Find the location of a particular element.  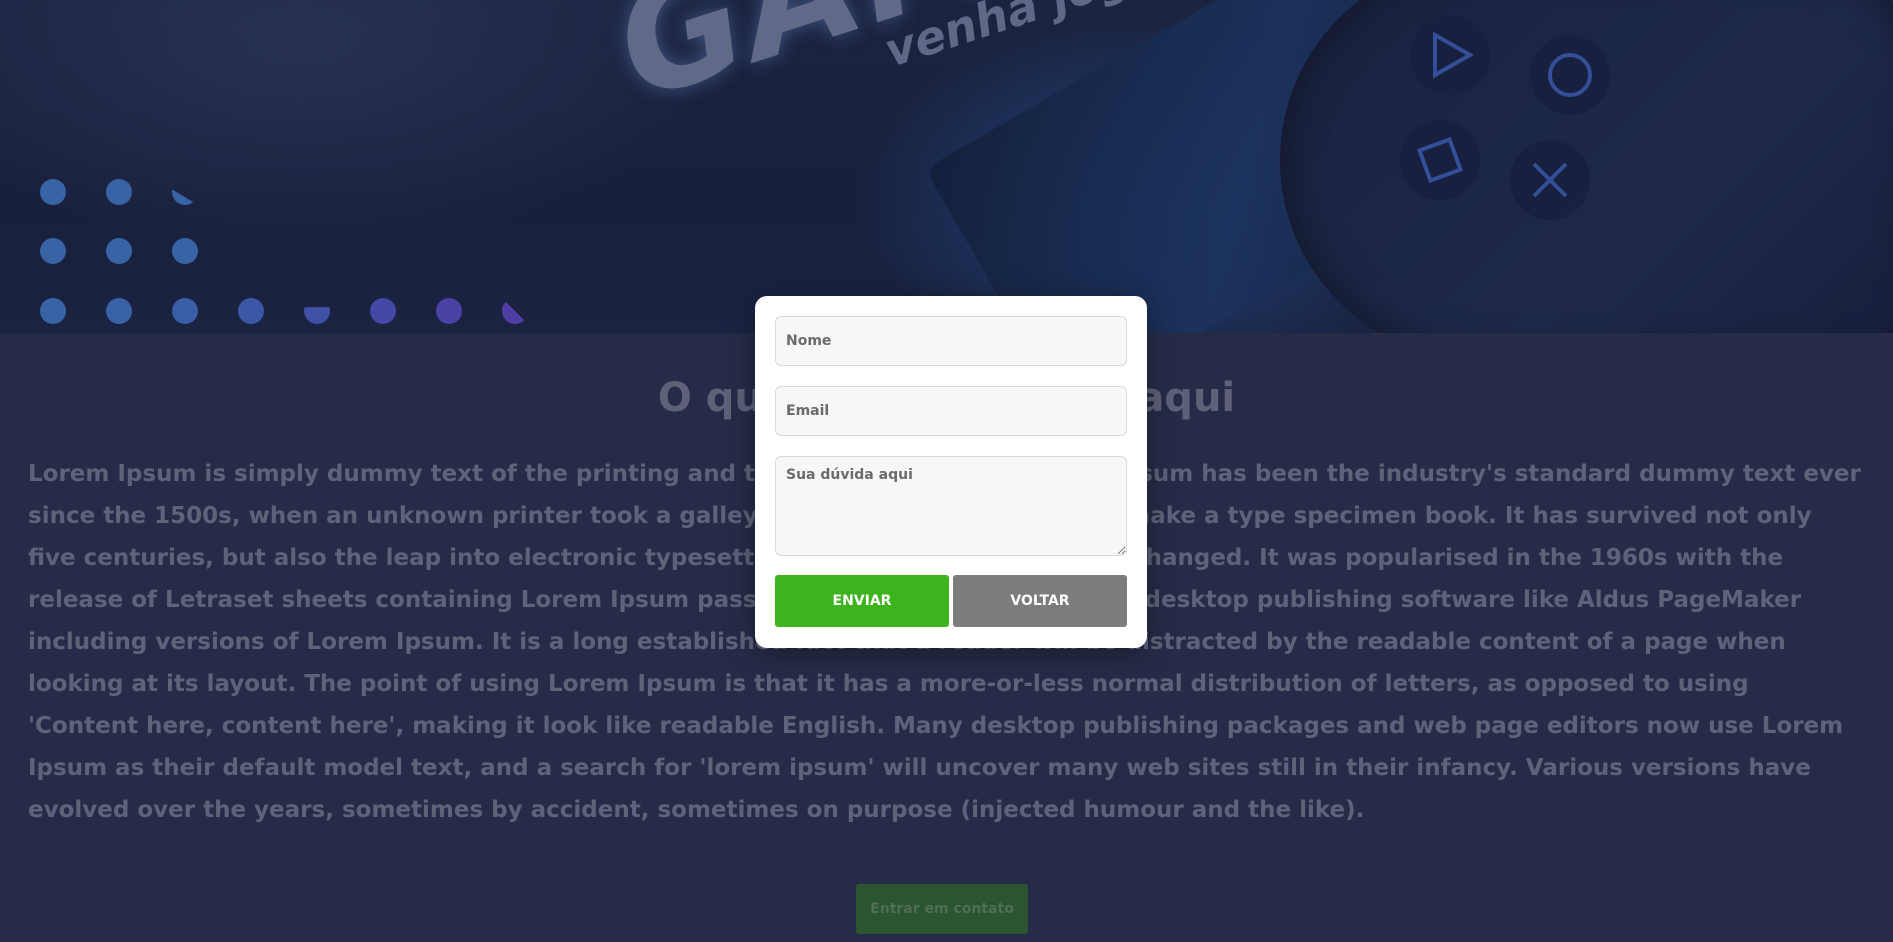

message-textarea is located at coordinates (951, 506).